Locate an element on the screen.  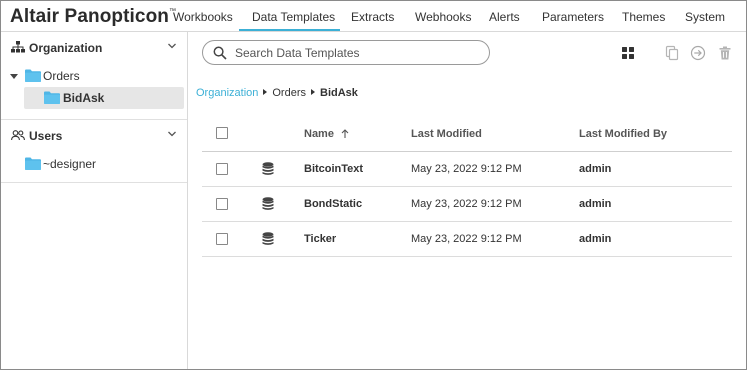
organization-label: Organization is located at coordinates (66, 48).